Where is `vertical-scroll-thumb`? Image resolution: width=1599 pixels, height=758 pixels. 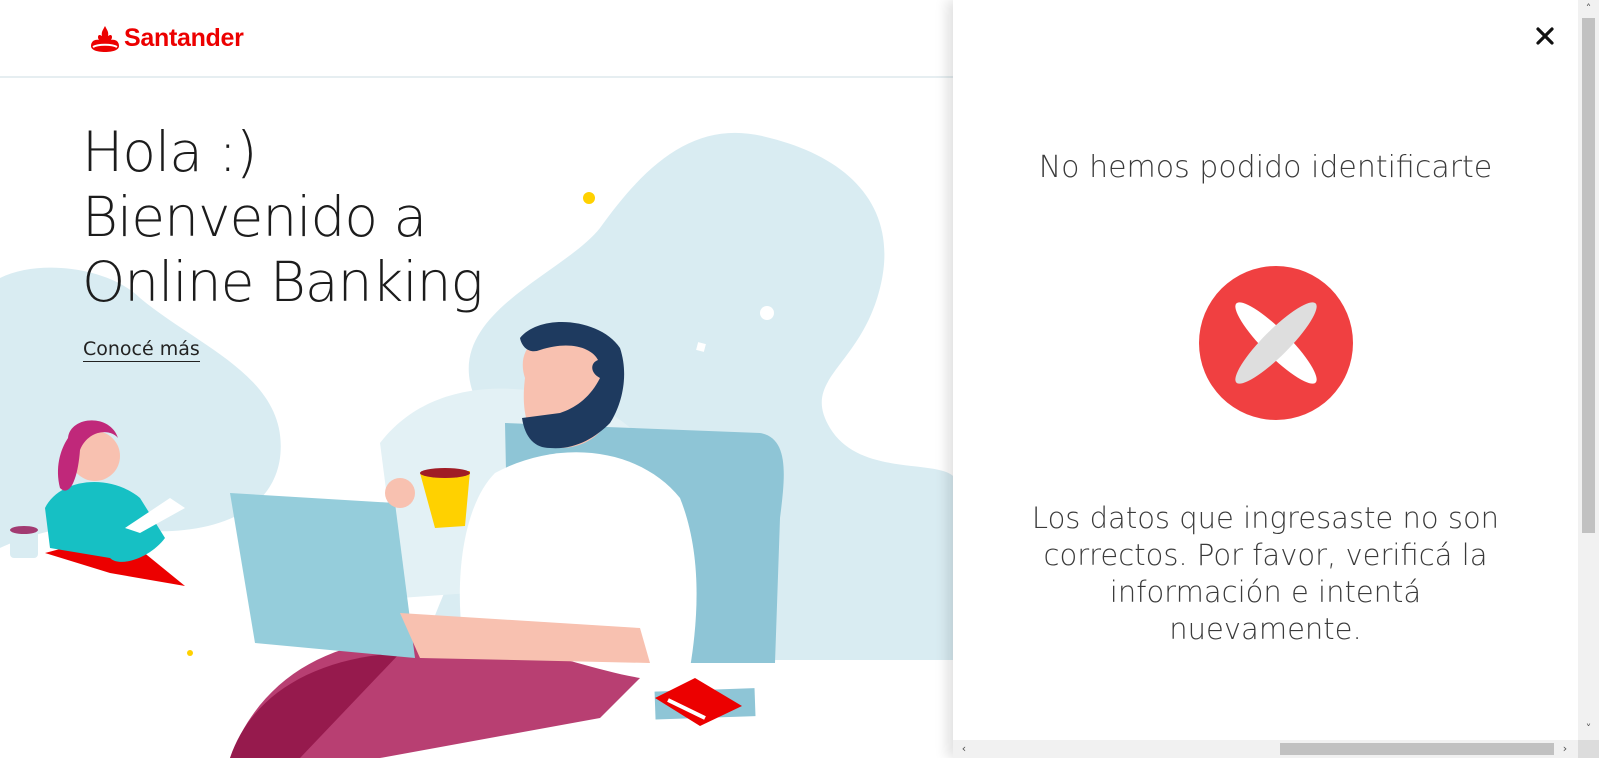 vertical-scroll-thumb is located at coordinates (1588, 275).